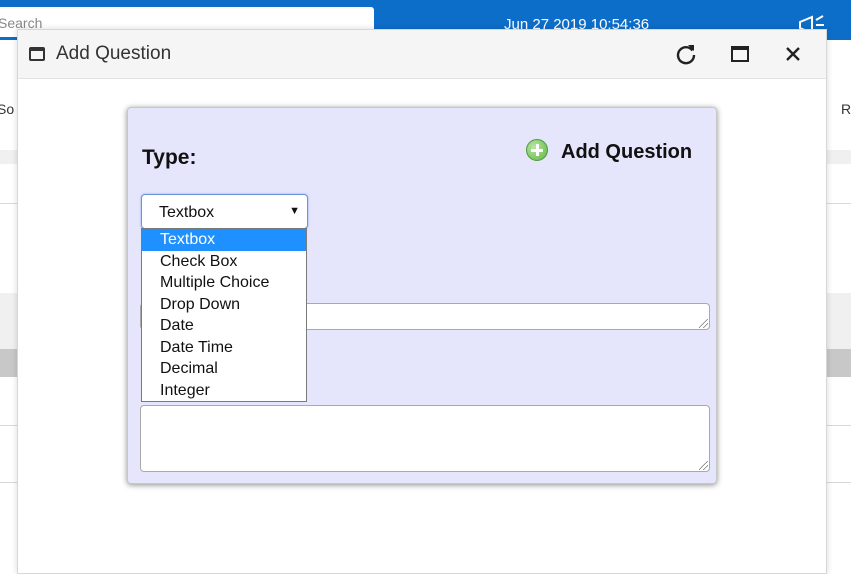 Image resolution: width=851 pixels, height=574 pixels. I want to click on dropdown-option-decimal: Decimal, so click(224, 369).